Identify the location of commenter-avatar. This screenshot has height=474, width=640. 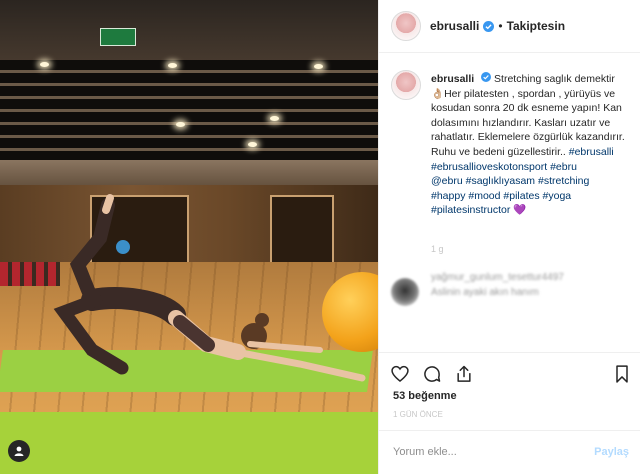
(405, 292).